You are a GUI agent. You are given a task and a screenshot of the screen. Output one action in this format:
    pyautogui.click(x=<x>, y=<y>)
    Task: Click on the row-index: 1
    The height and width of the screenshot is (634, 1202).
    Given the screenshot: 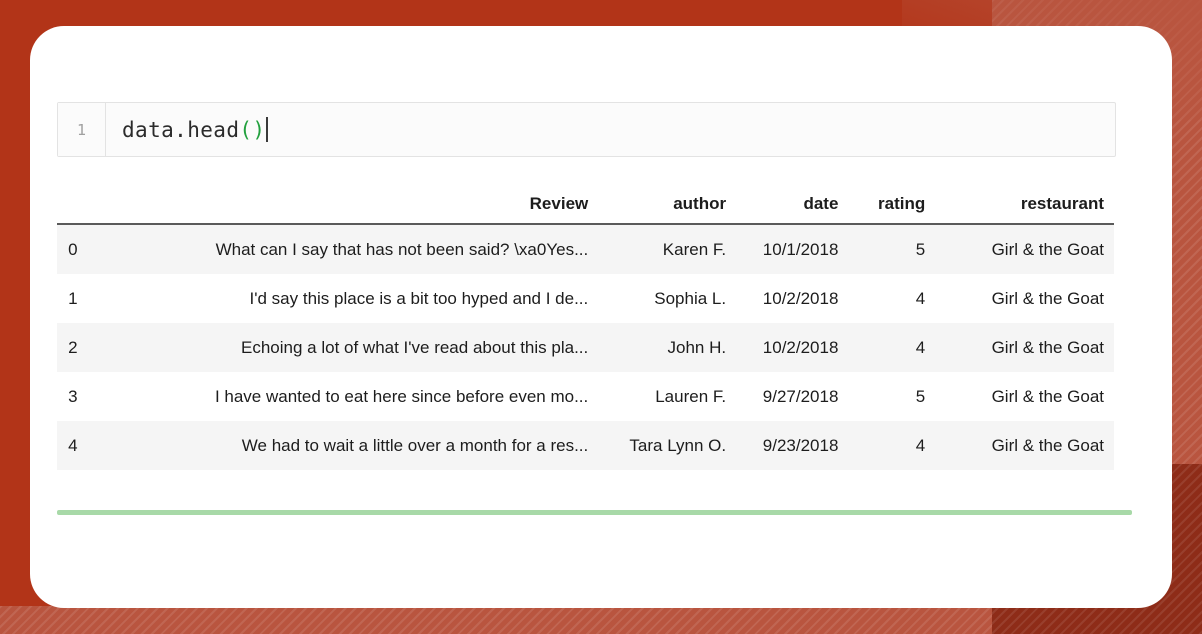 What is the action you would take?
    pyautogui.click(x=72, y=298)
    